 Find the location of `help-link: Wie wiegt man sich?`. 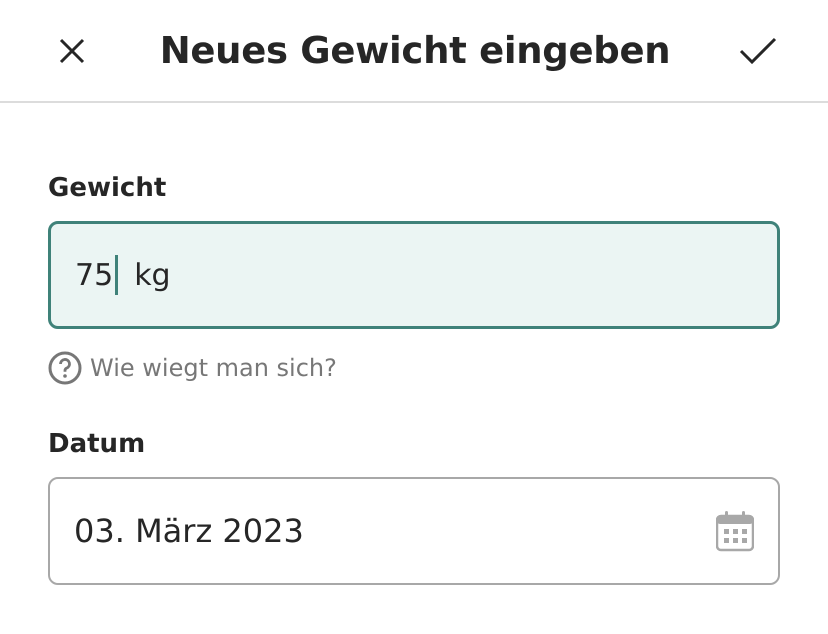

help-link: Wie wiegt man sich? is located at coordinates (192, 368).